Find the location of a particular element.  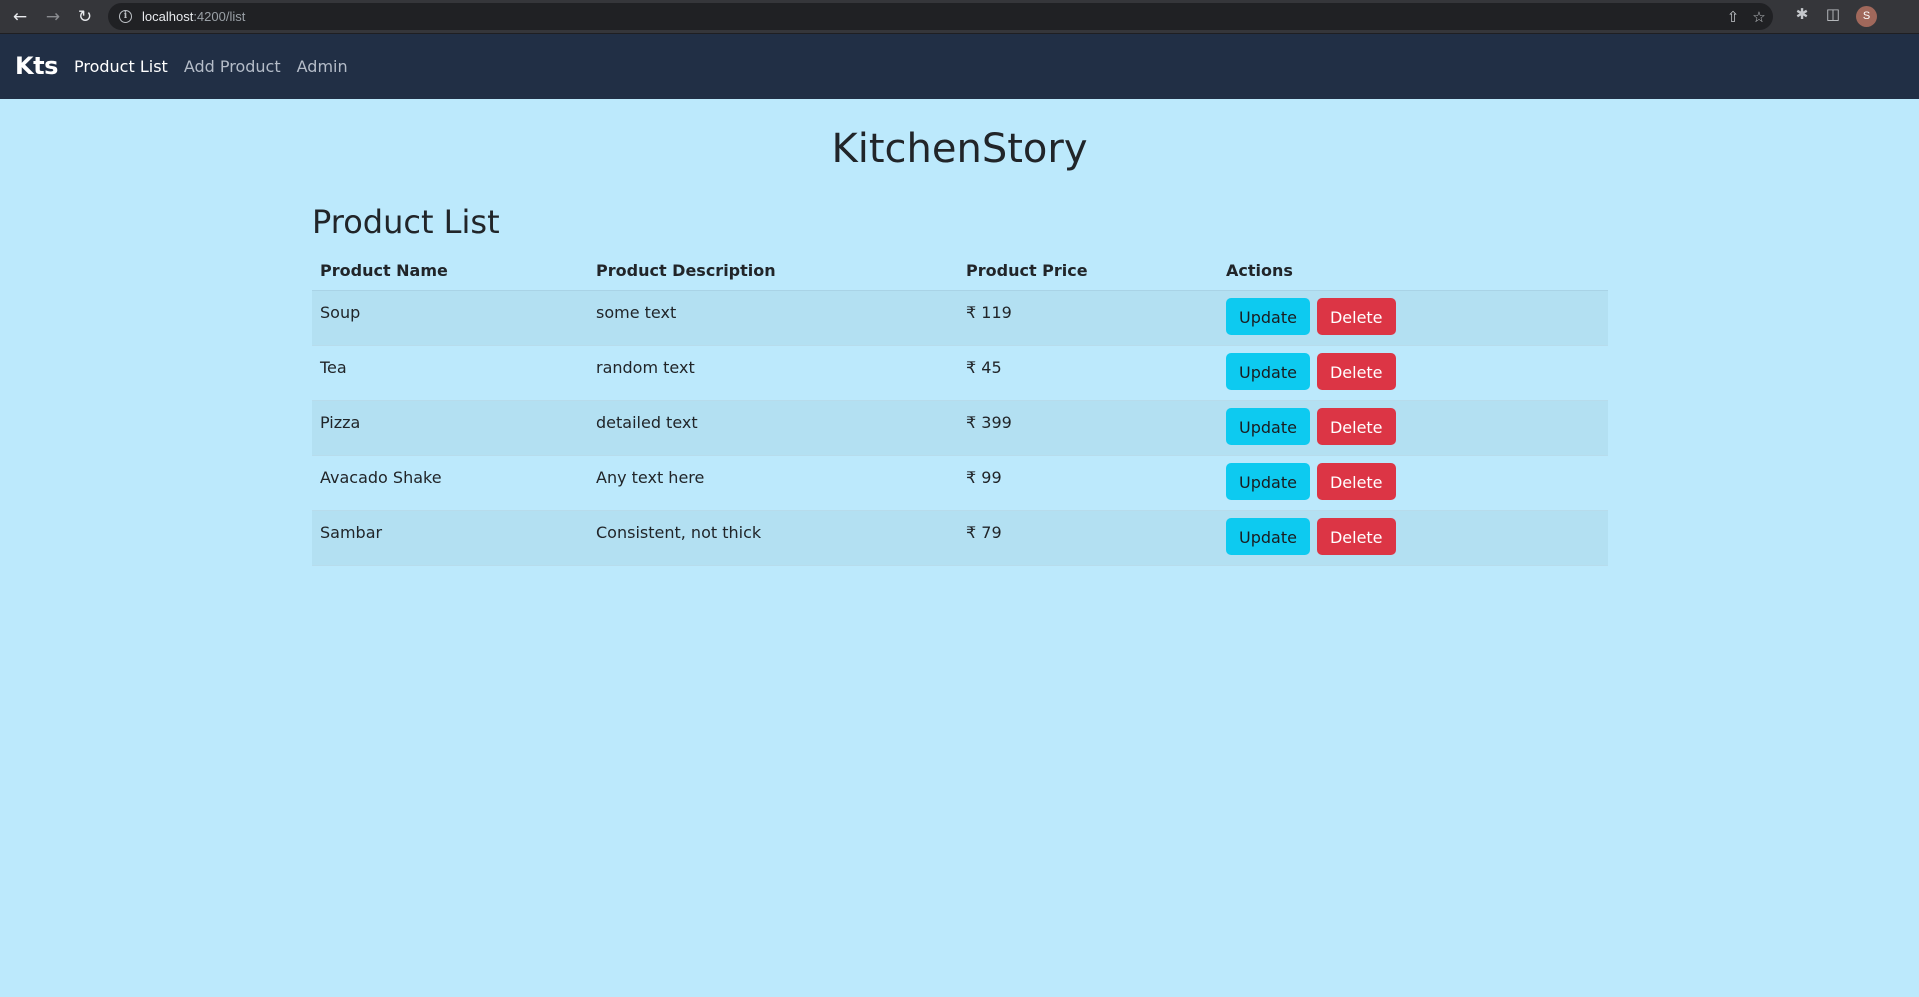

nav-link-admin: Admin is located at coordinates (322, 66).